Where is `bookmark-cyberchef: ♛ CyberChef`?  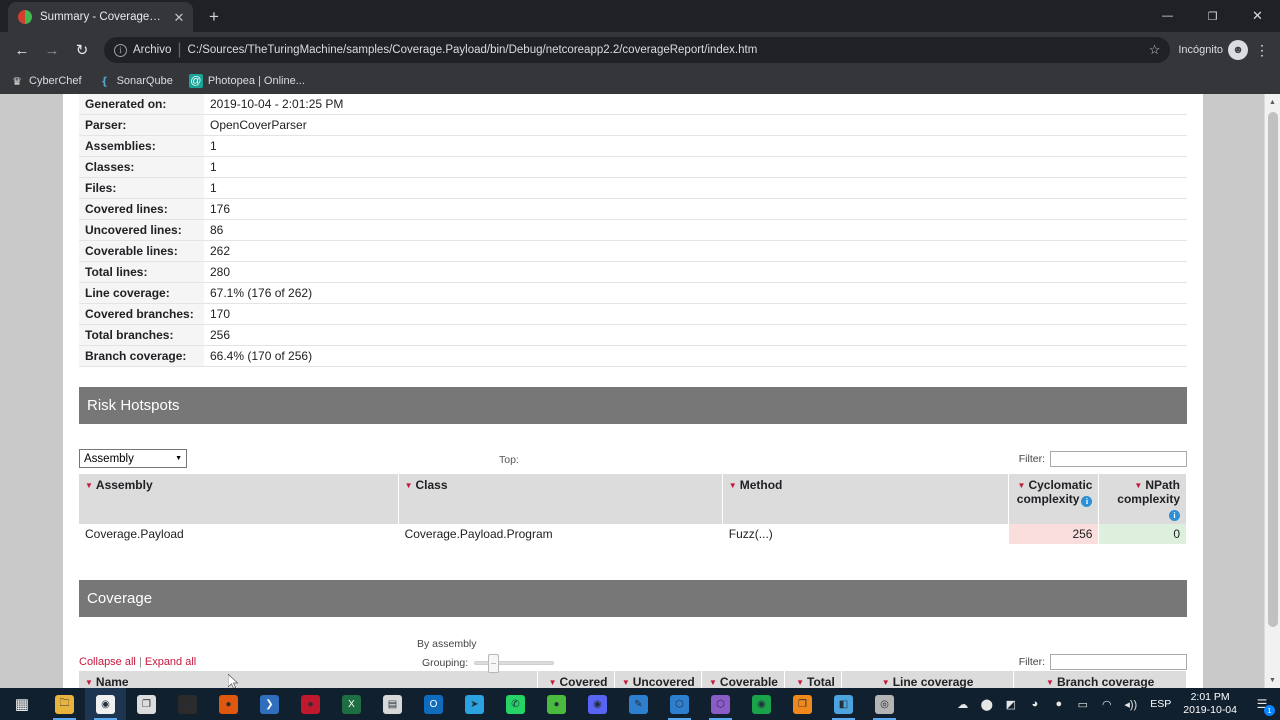
bookmark-cyberchef: ♛ CyberChef is located at coordinates (46, 81).